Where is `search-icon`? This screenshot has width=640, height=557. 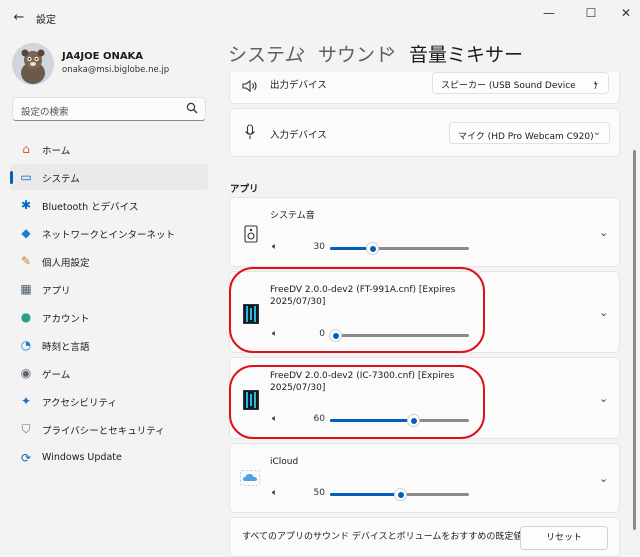
search-icon is located at coordinates (192, 109).